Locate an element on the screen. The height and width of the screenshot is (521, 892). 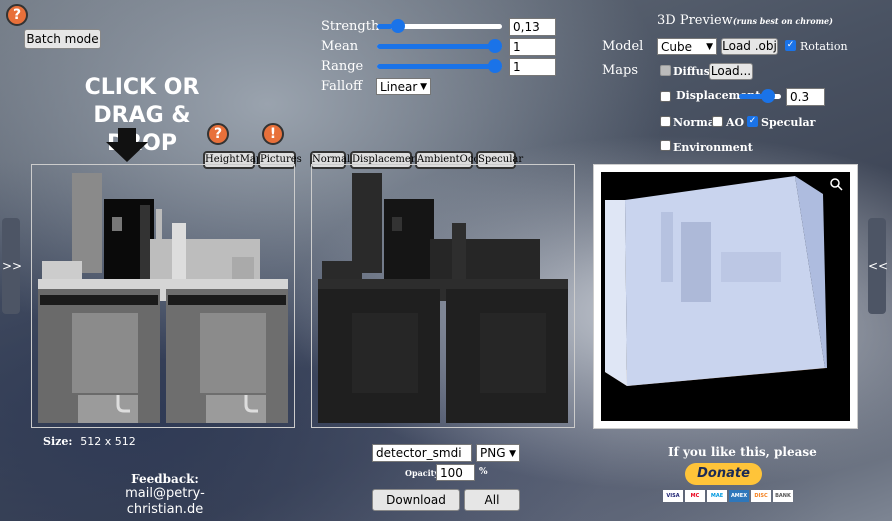
preview-title-row: 3D Preview(runs best on chrome) is located at coordinates (745, 21).